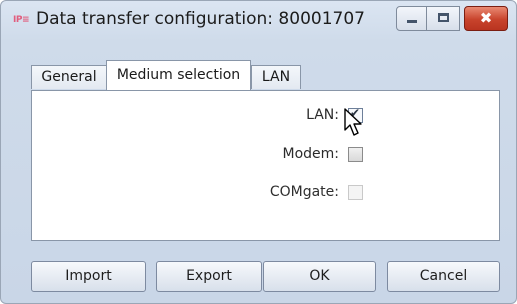  What do you see at coordinates (21, 20) in the screenshot?
I see `app-icon: IP≡` at bounding box center [21, 20].